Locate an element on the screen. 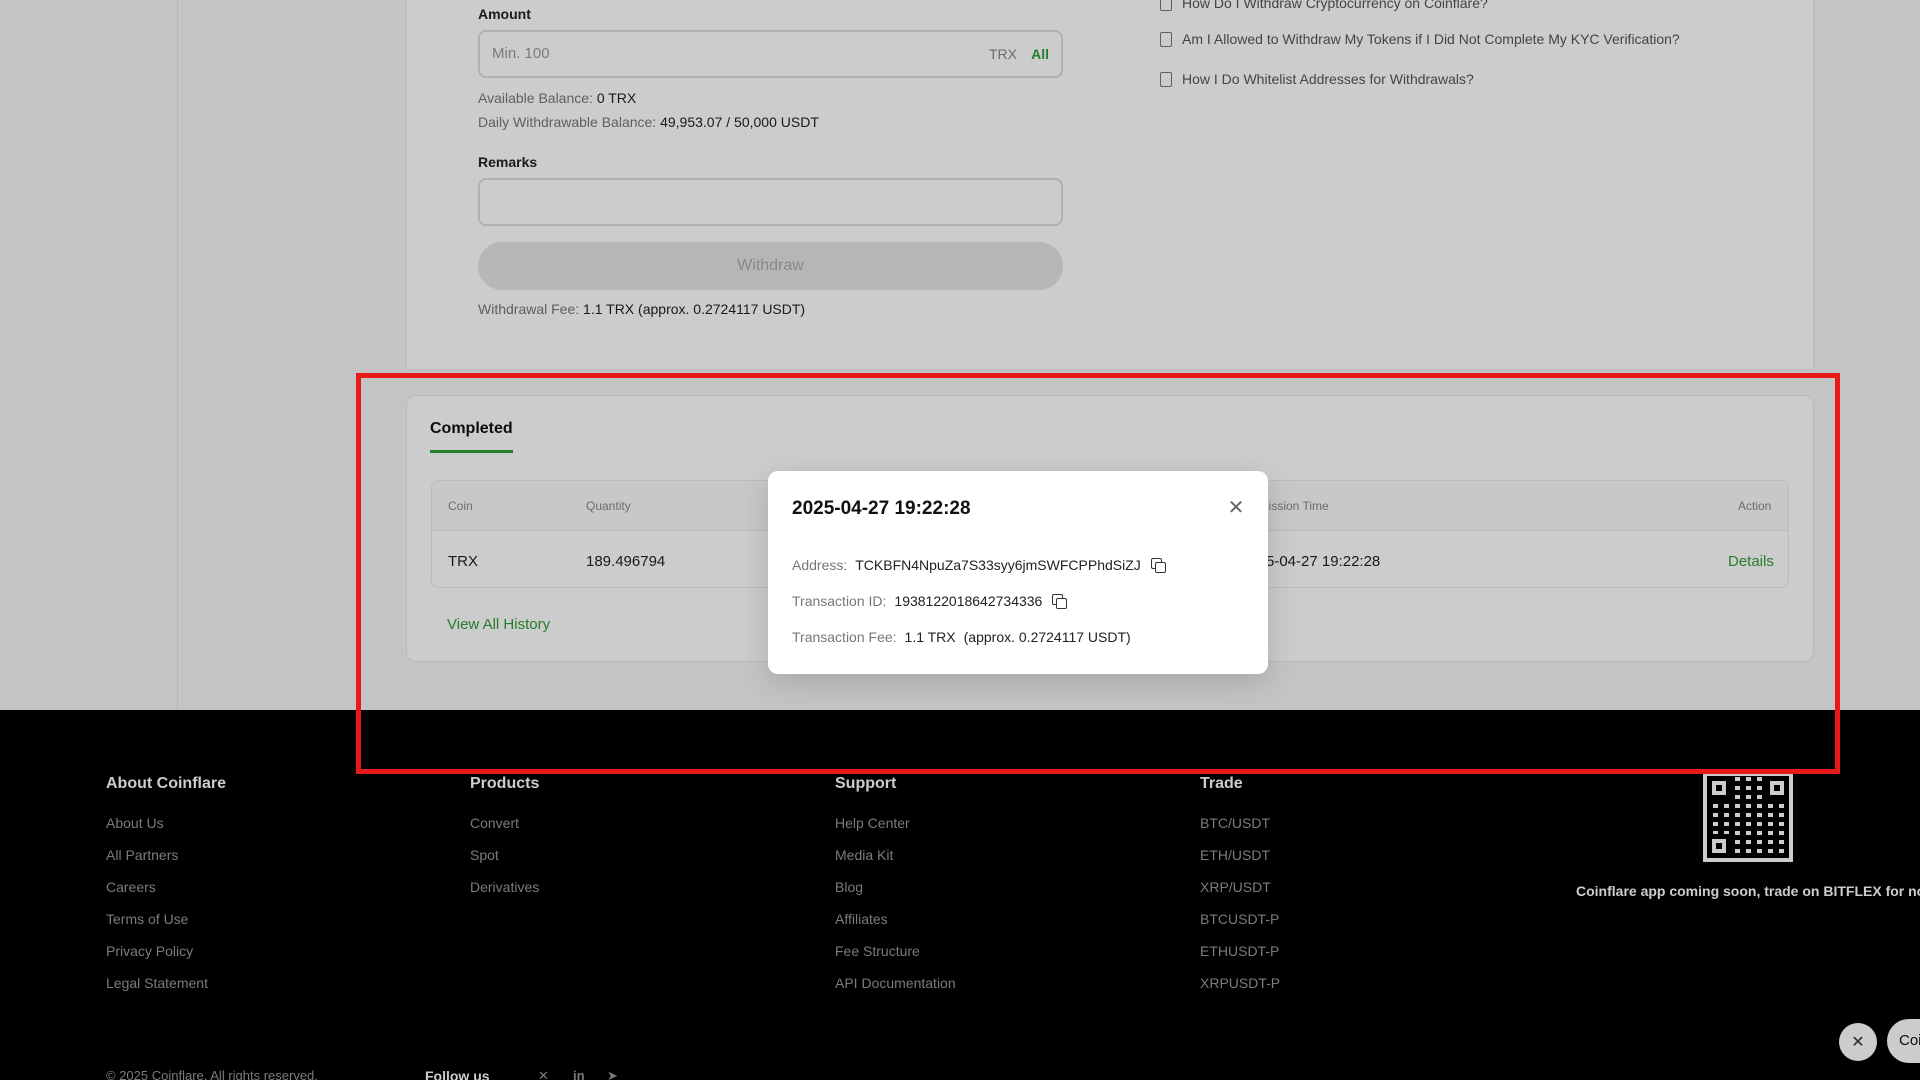  address-label: Address: is located at coordinates (820, 565).